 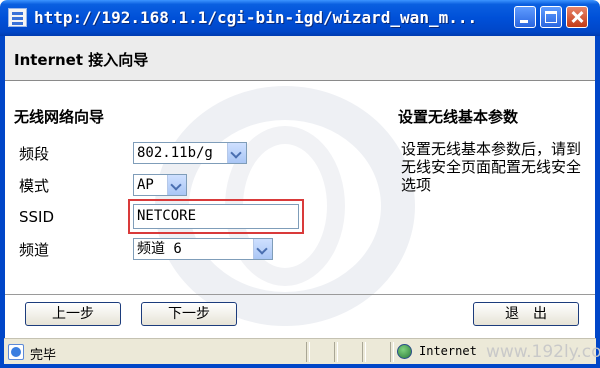 What do you see at coordinates (43, 355) in the screenshot?
I see `status-text: 完毕` at bounding box center [43, 355].